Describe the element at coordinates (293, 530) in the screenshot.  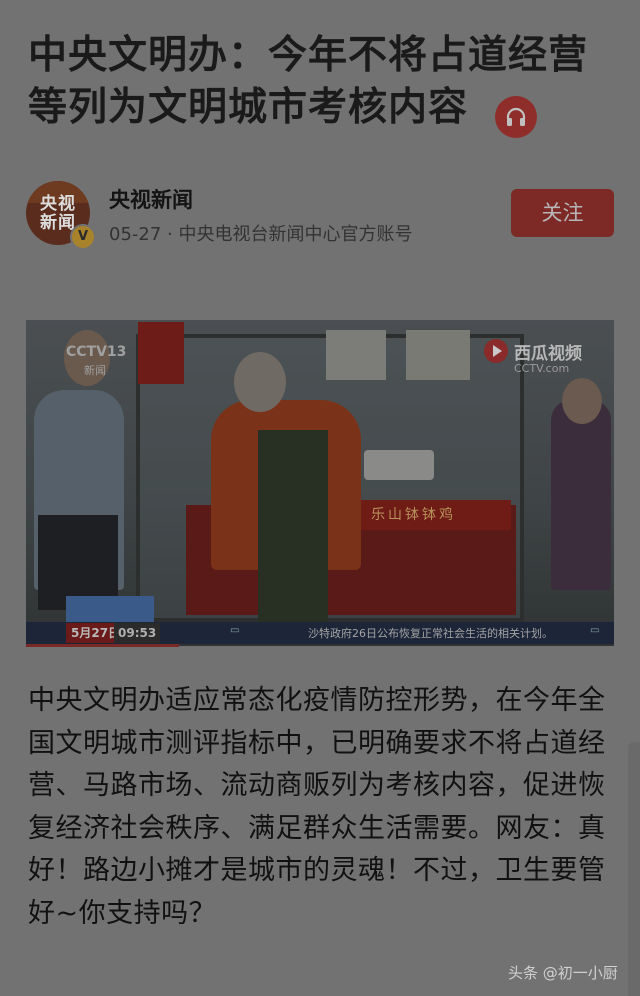
I see `video-person-vendor-apron` at that location.